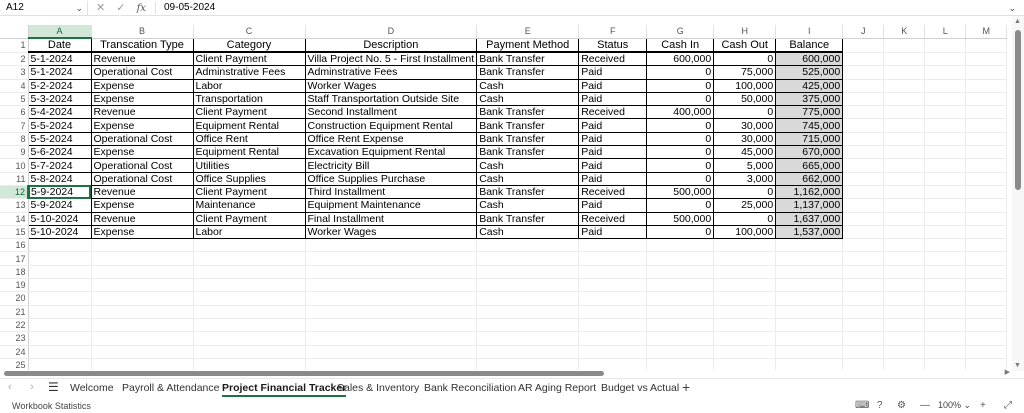  What do you see at coordinates (304, 373) in the screenshot?
I see `horizontal-scroll-thumb` at bounding box center [304, 373].